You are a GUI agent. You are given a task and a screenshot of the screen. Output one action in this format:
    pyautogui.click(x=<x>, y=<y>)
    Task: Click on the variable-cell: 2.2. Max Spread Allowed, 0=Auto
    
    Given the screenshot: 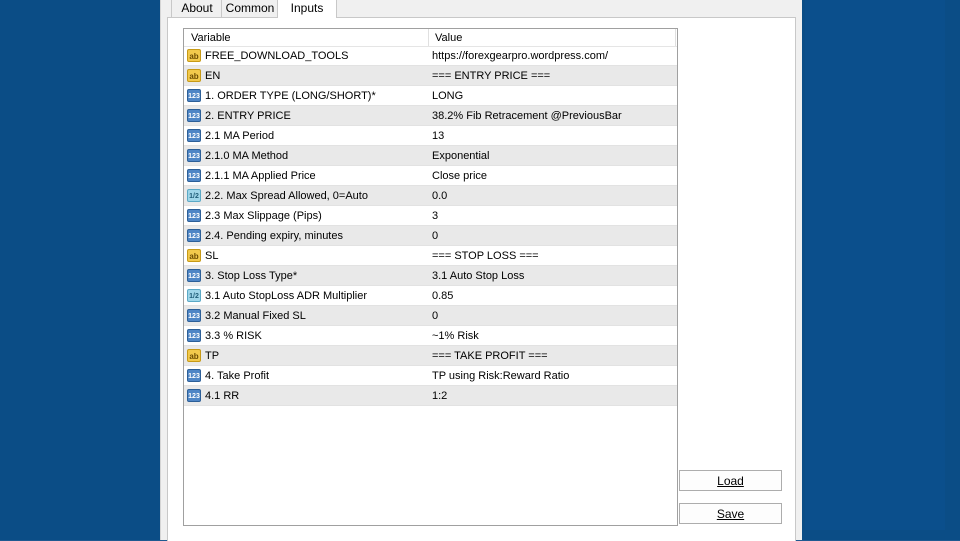 What is the action you would take?
    pyautogui.click(x=286, y=196)
    